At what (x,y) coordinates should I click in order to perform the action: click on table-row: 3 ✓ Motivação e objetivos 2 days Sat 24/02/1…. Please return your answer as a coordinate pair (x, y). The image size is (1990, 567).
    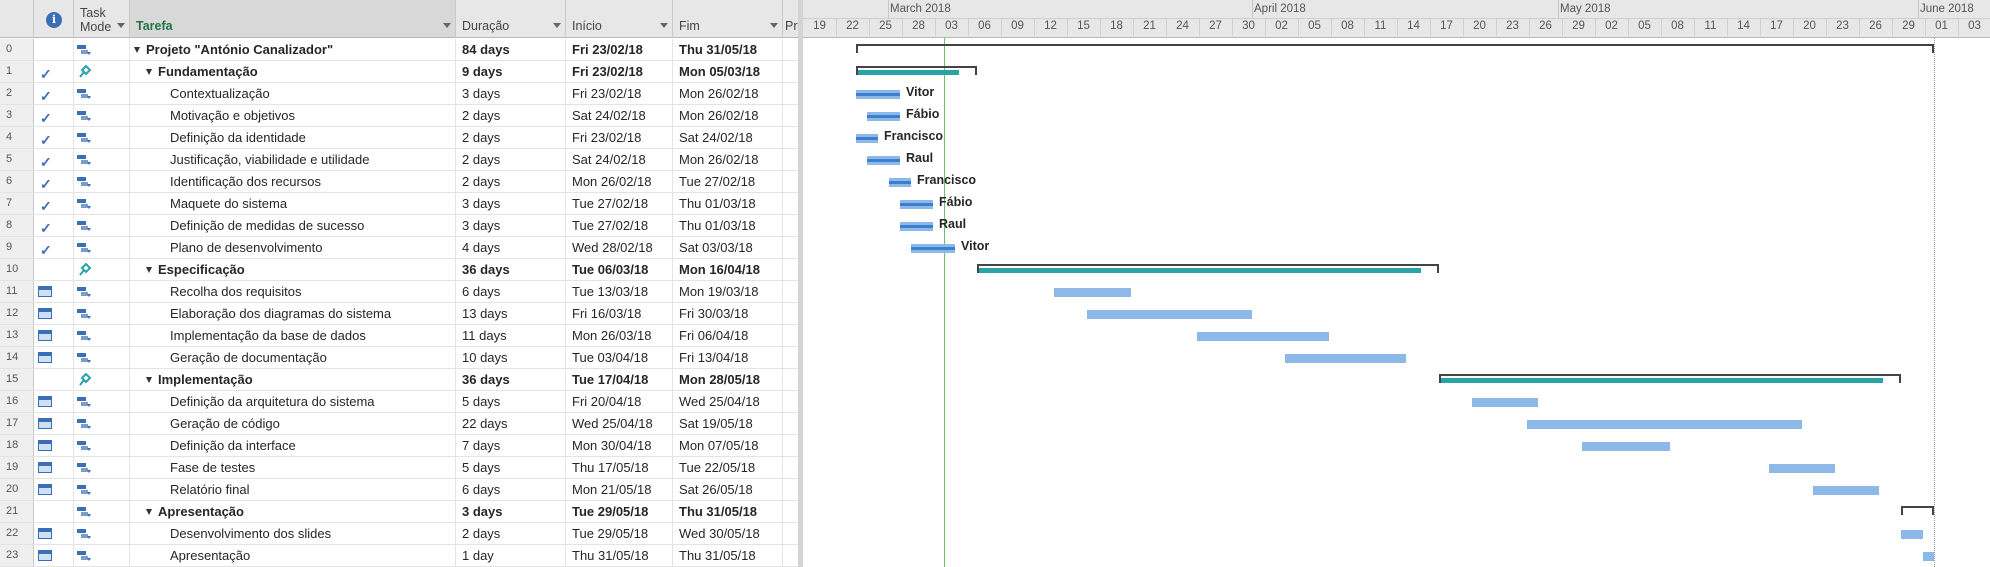
    Looking at the image, I should click on (400, 116).